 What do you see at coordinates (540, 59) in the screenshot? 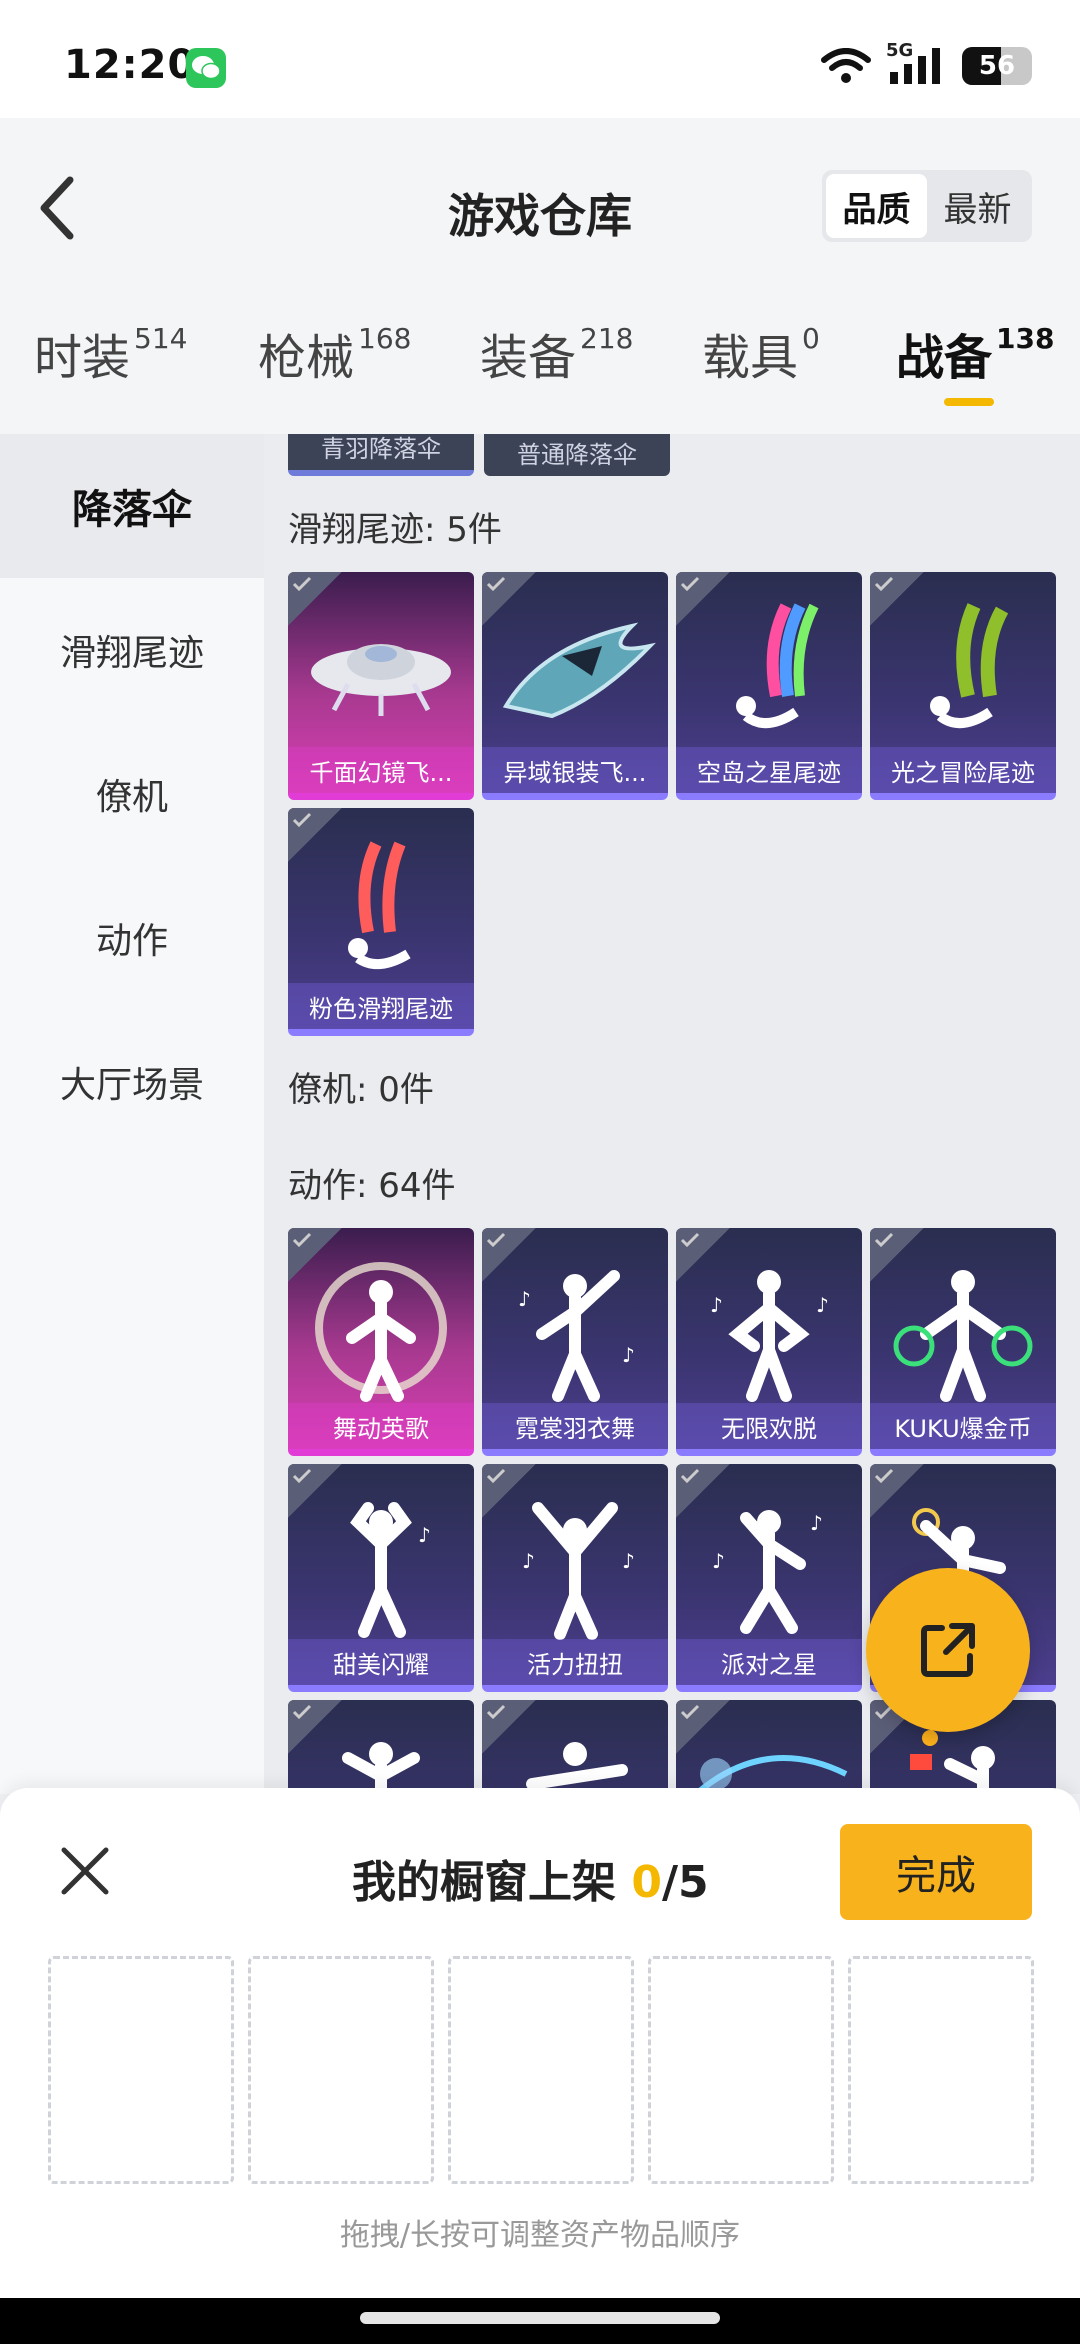
I see `status-bar: 12:20 5G 56` at bounding box center [540, 59].